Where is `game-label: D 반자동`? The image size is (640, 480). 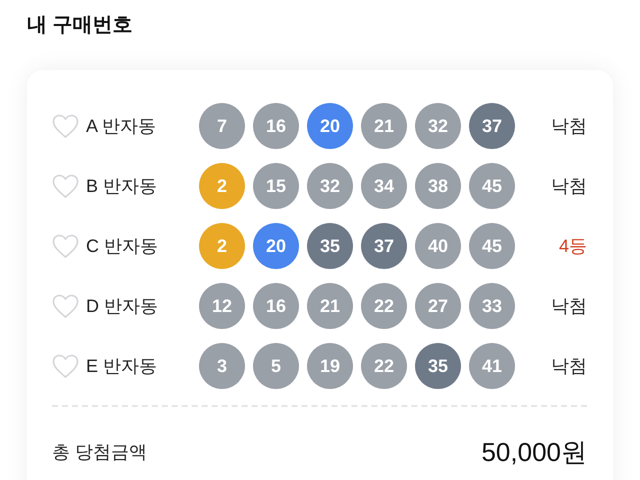 game-label: D 반자동 is located at coordinates (122, 306).